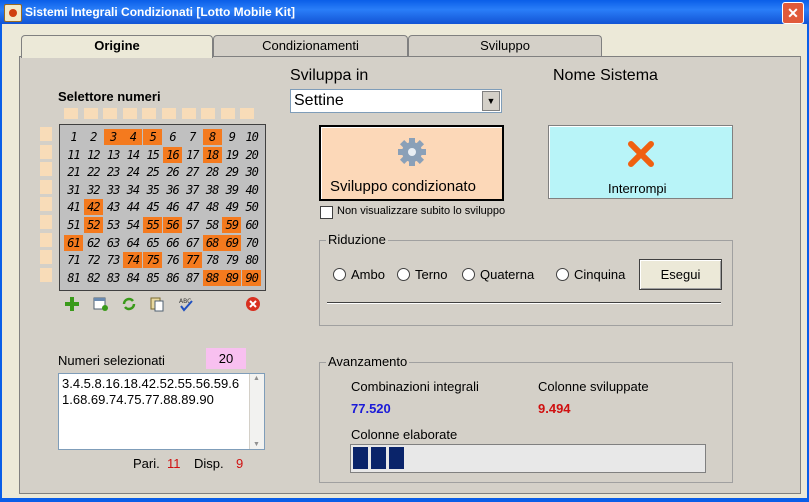  What do you see at coordinates (192, 207) in the screenshot?
I see `number-cell-47: 47` at bounding box center [192, 207].